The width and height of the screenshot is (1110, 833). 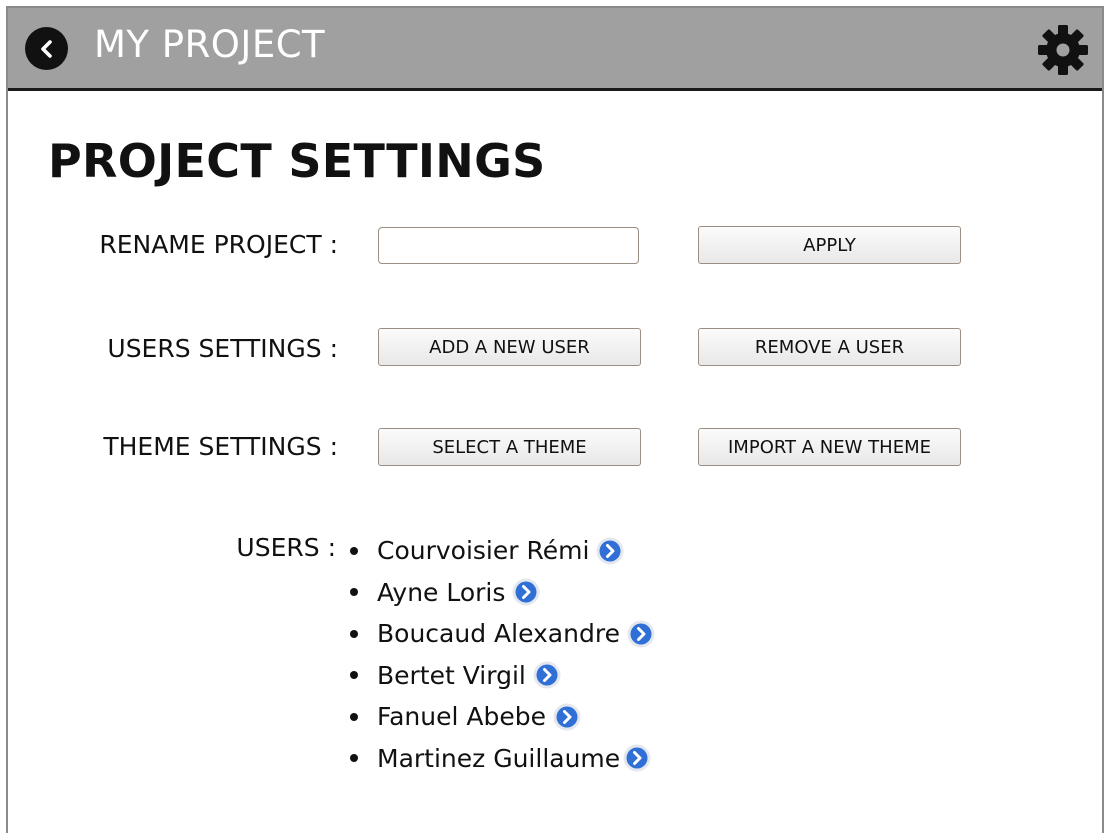 I want to click on user-name: Martinez Guillaume, so click(x=499, y=758).